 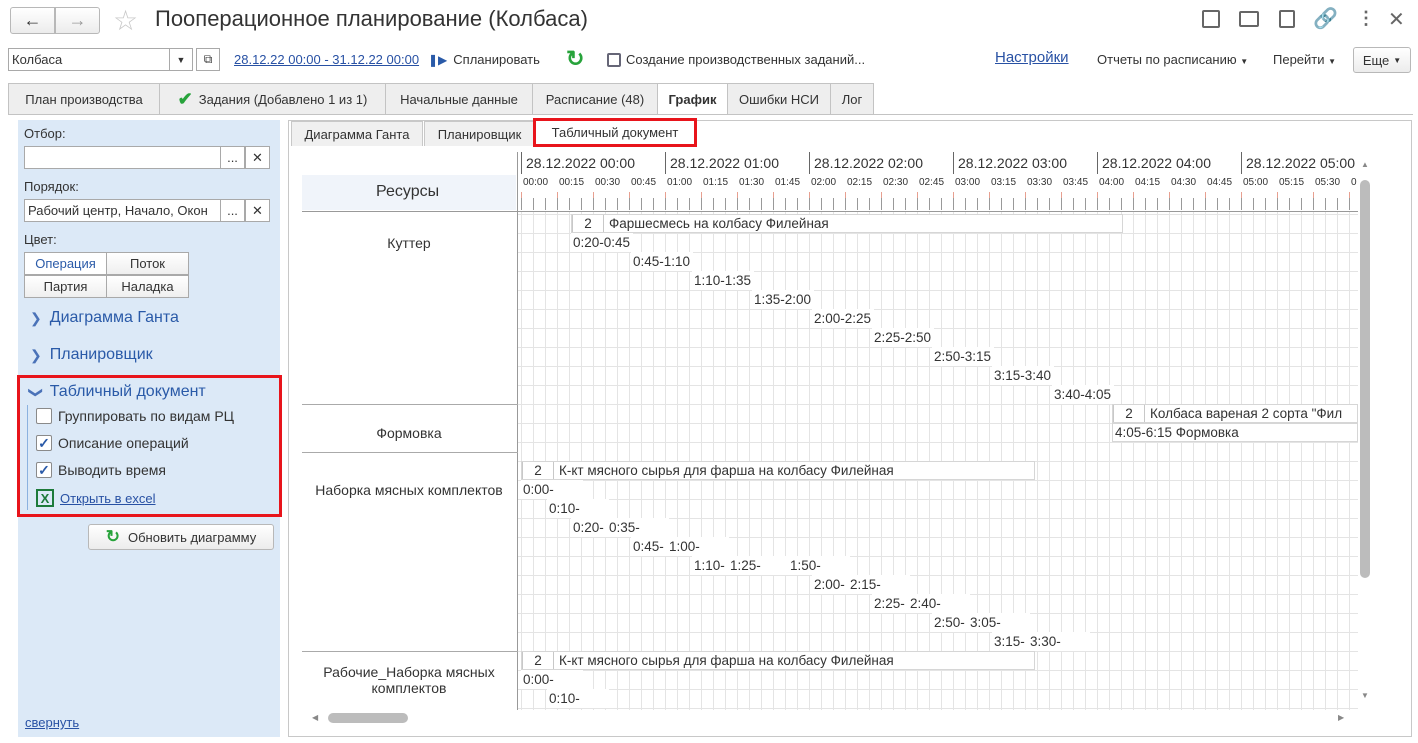 What do you see at coordinates (1382, 60) in the screenshot?
I see `more-button: Еще ▼` at bounding box center [1382, 60].